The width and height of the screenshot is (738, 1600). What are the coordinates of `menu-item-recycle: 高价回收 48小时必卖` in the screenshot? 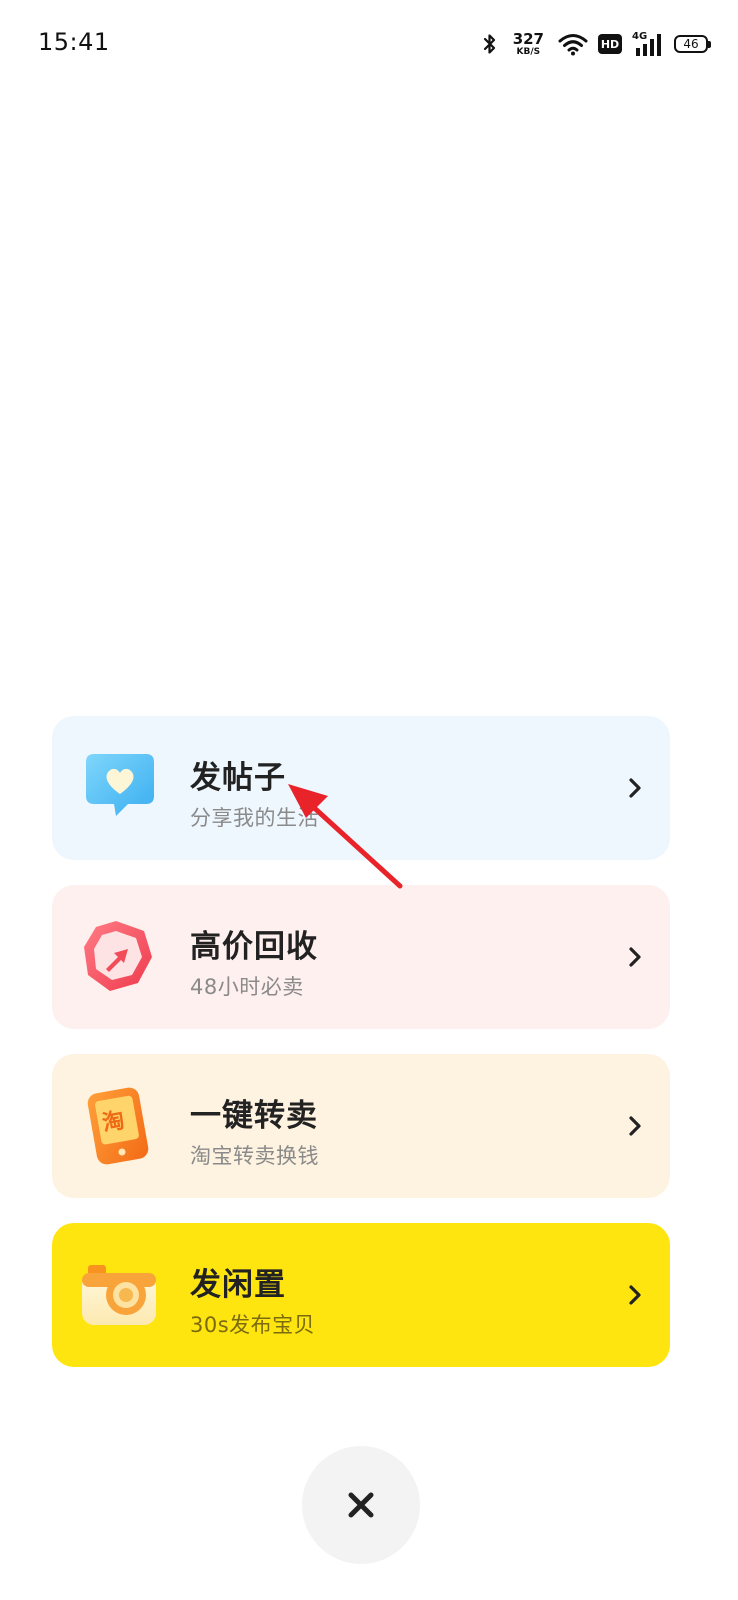 It's located at (361, 957).